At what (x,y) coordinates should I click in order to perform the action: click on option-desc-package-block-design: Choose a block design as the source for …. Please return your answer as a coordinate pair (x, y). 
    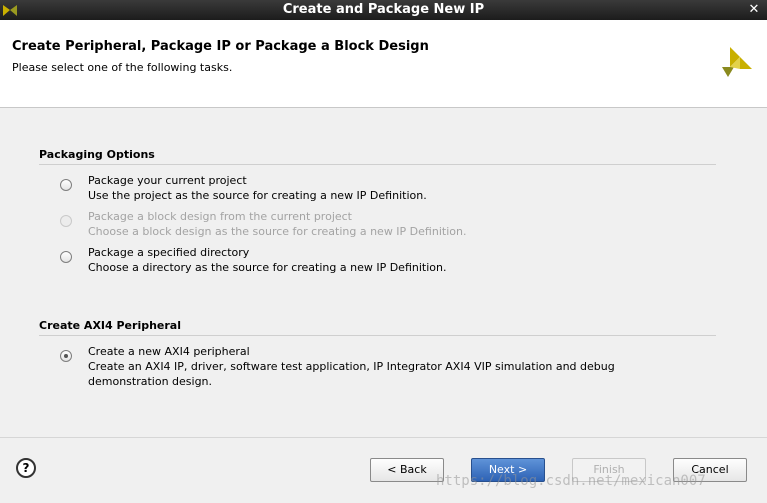
    Looking at the image, I should click on (277, 231).